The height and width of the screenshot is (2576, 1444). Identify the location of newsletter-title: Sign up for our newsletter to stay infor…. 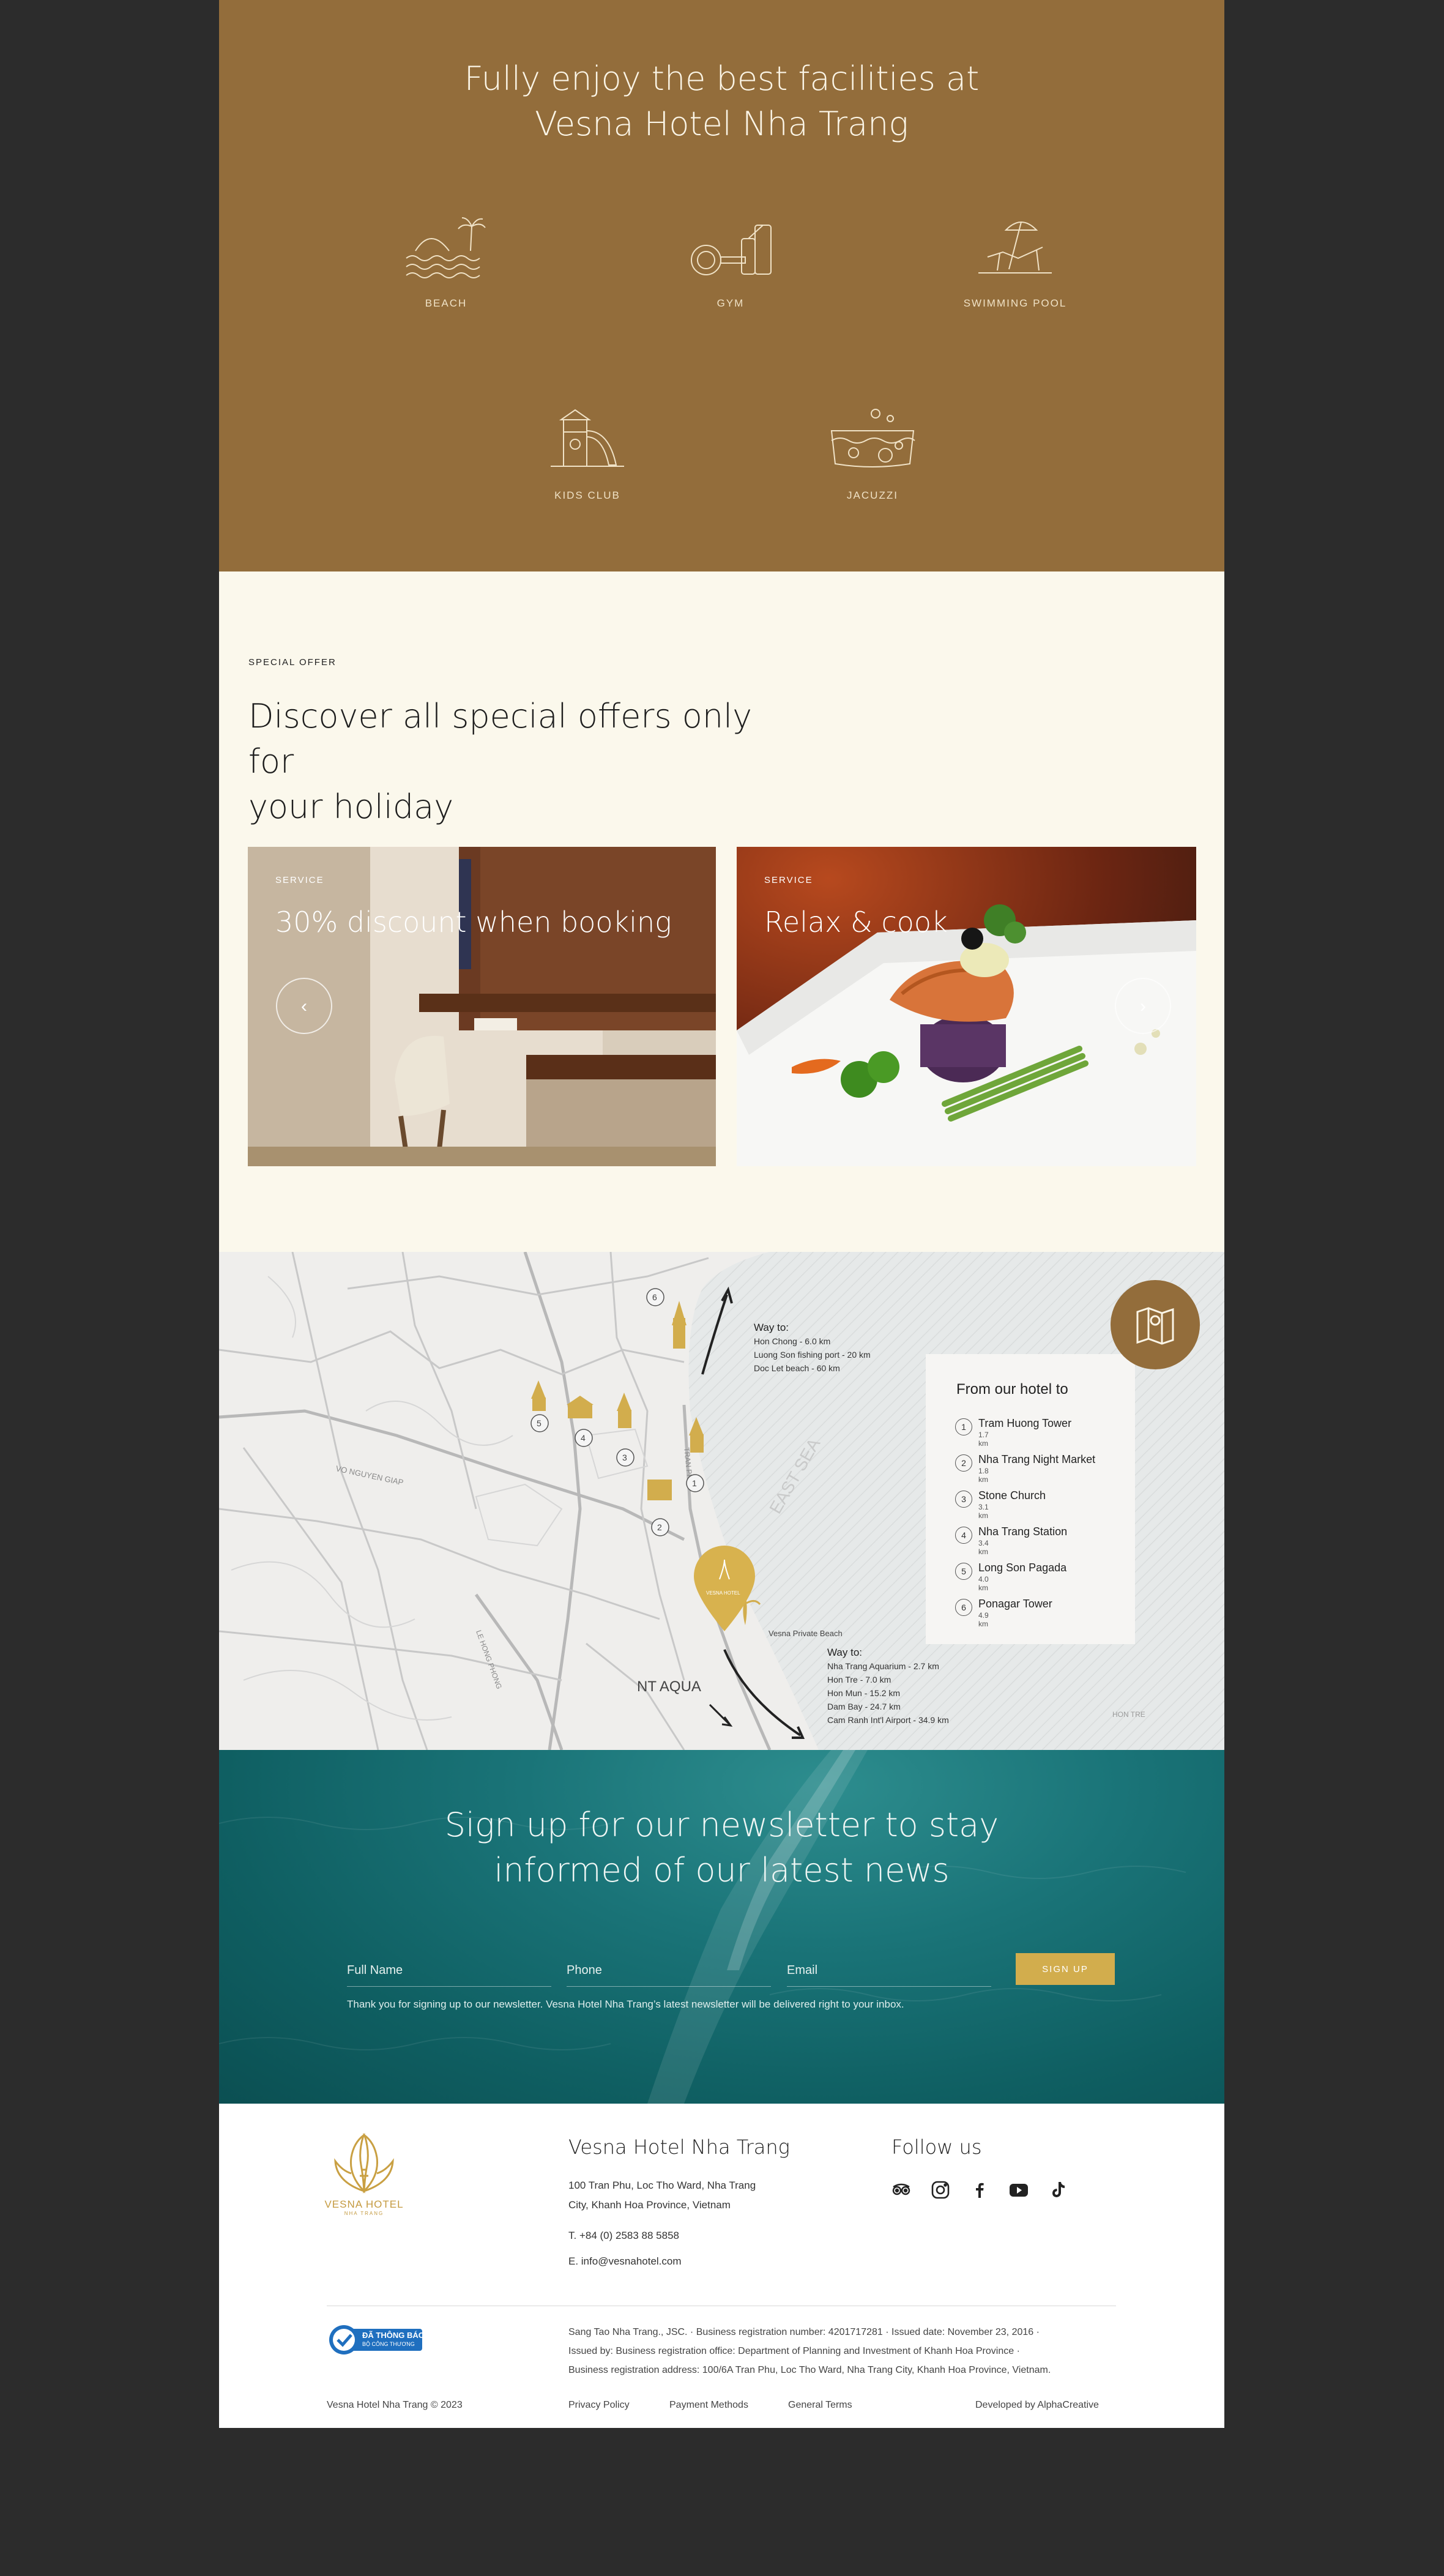
(721, 1848).